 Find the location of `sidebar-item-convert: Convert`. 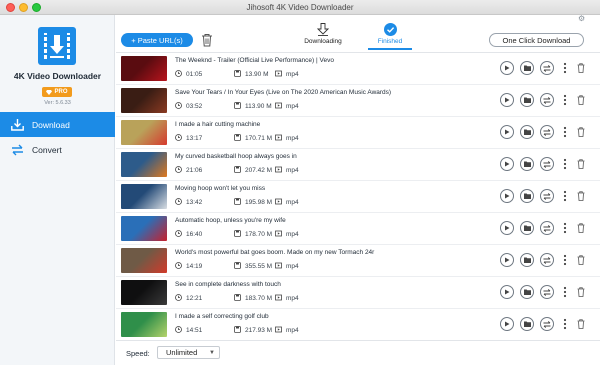

sidebar-item-convert: Convert is located at coordinates (57, 149).